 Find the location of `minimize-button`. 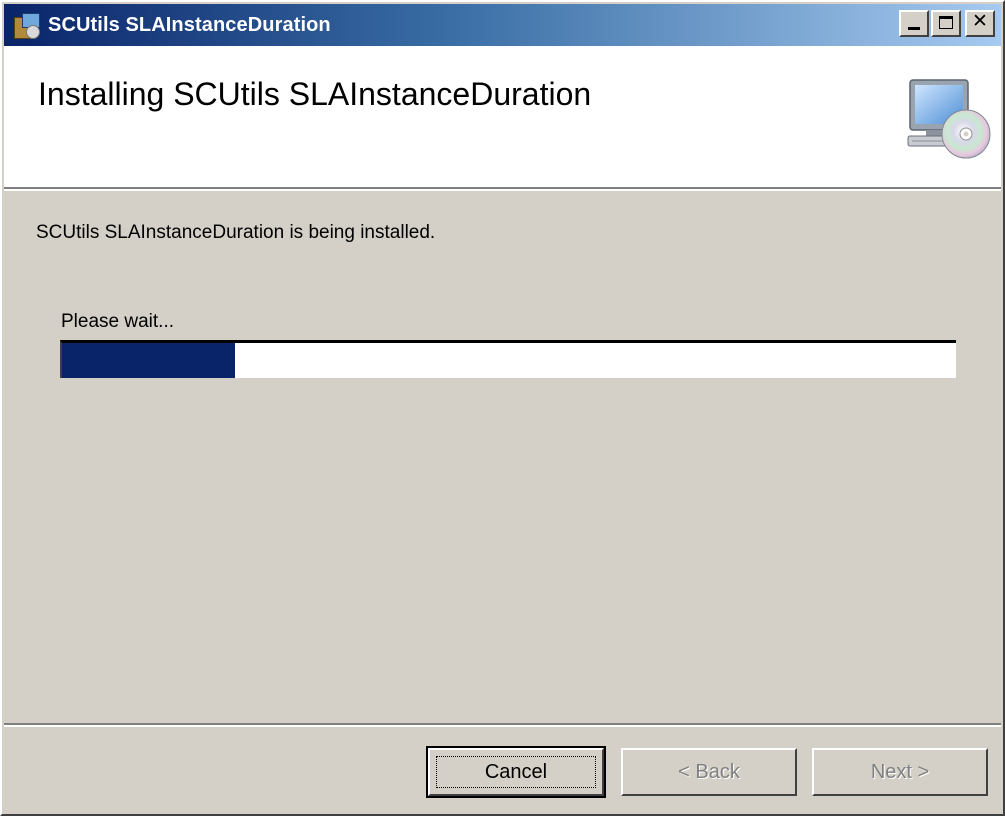

minimize-button is located at coordinates (914, 23).